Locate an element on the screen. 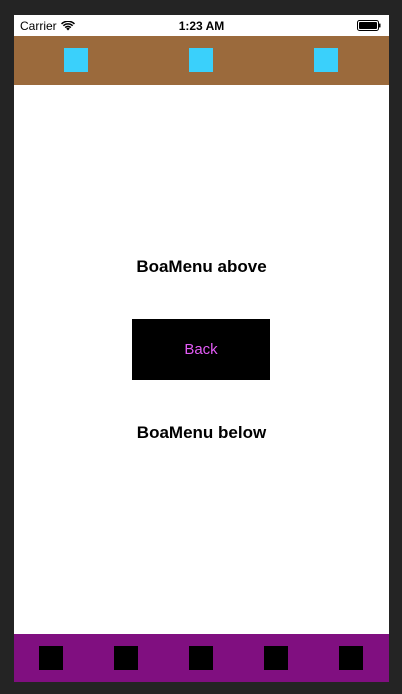 The height and width of the screenshot is (694, 402). status-time: 1:23 AM is located at coordinates (201, 26).